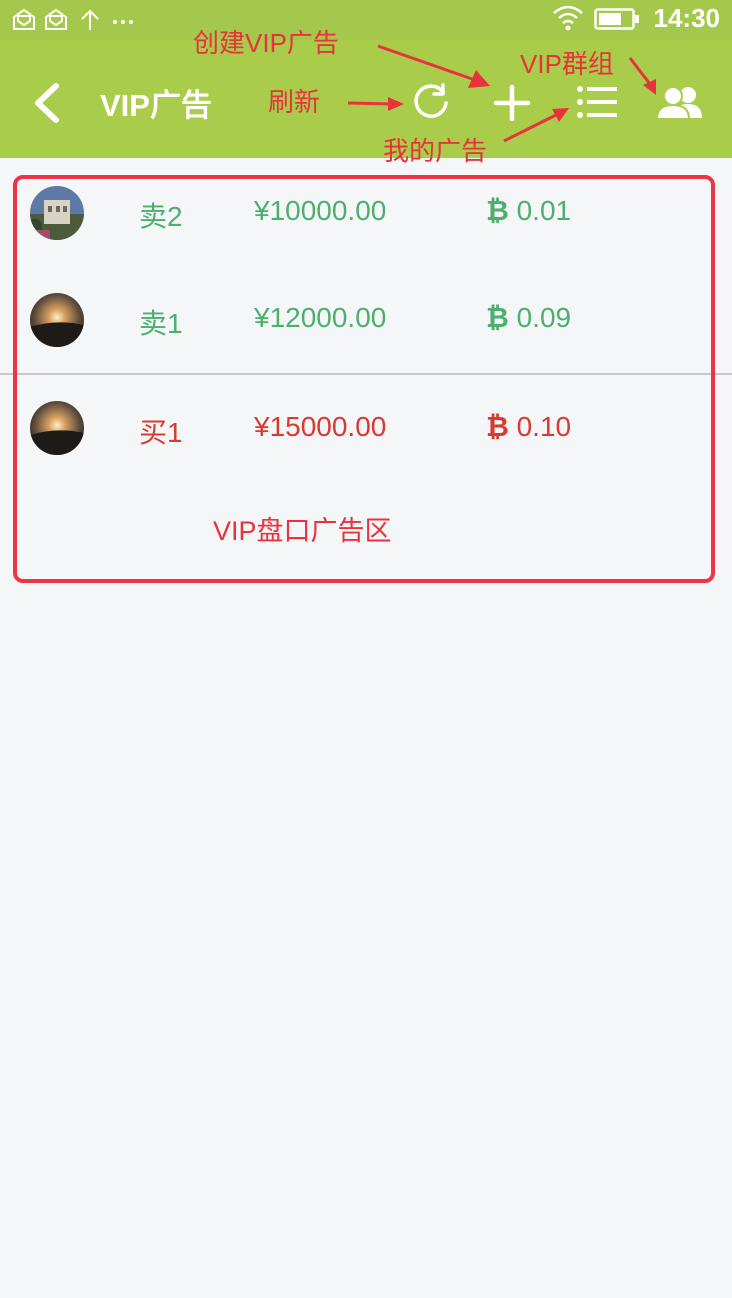 The height and width of the screenshot is (1298, 732). What do you see at coordinates (90, 19) in the screenshot?
I see `upload-icon` at bounding box center [90, 19].